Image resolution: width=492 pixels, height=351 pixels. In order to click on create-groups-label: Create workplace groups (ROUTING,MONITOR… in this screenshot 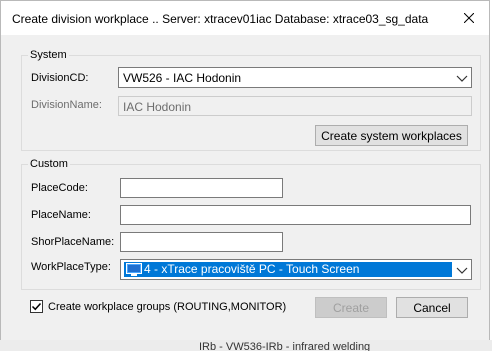, I will do `click(167, 307)`.